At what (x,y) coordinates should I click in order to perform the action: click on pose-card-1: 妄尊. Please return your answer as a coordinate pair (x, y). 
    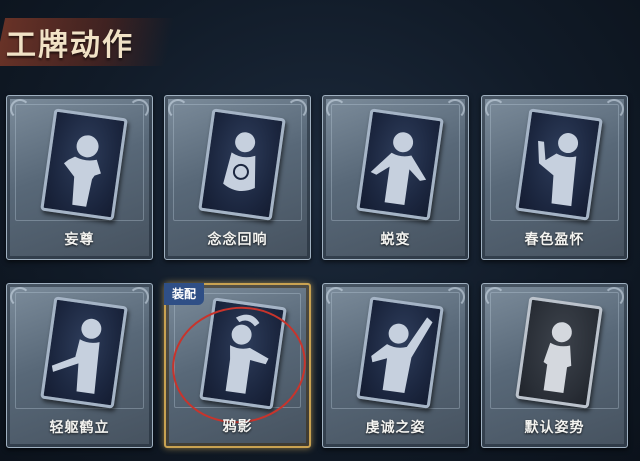
    Looking at the image, I should click on (79, 177).